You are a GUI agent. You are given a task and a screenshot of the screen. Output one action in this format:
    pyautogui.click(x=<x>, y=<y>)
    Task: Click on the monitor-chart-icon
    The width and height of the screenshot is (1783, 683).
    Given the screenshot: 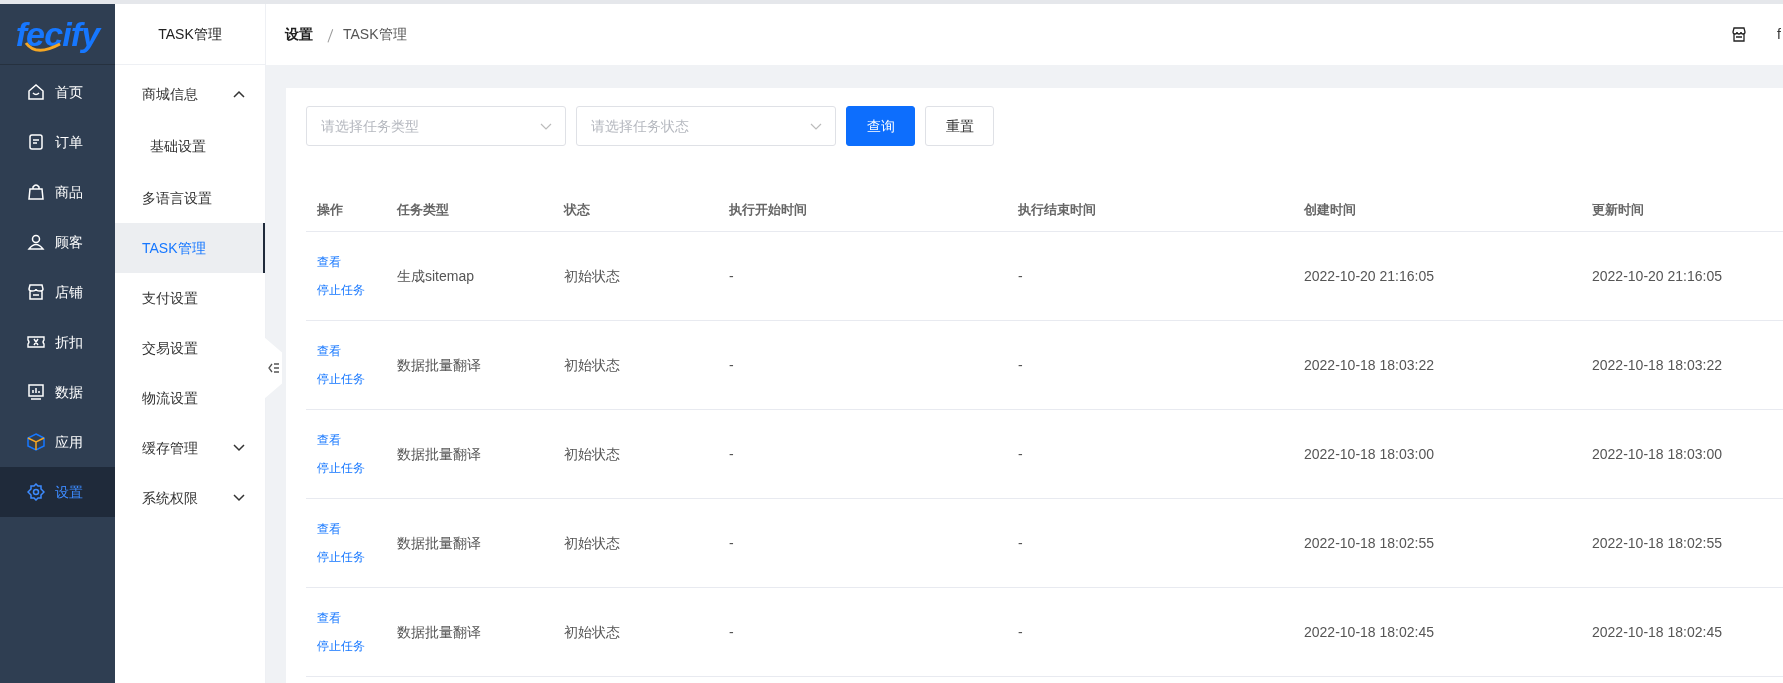 What is the action you would take?
    pyautogui.click(x=36, y=392)
    